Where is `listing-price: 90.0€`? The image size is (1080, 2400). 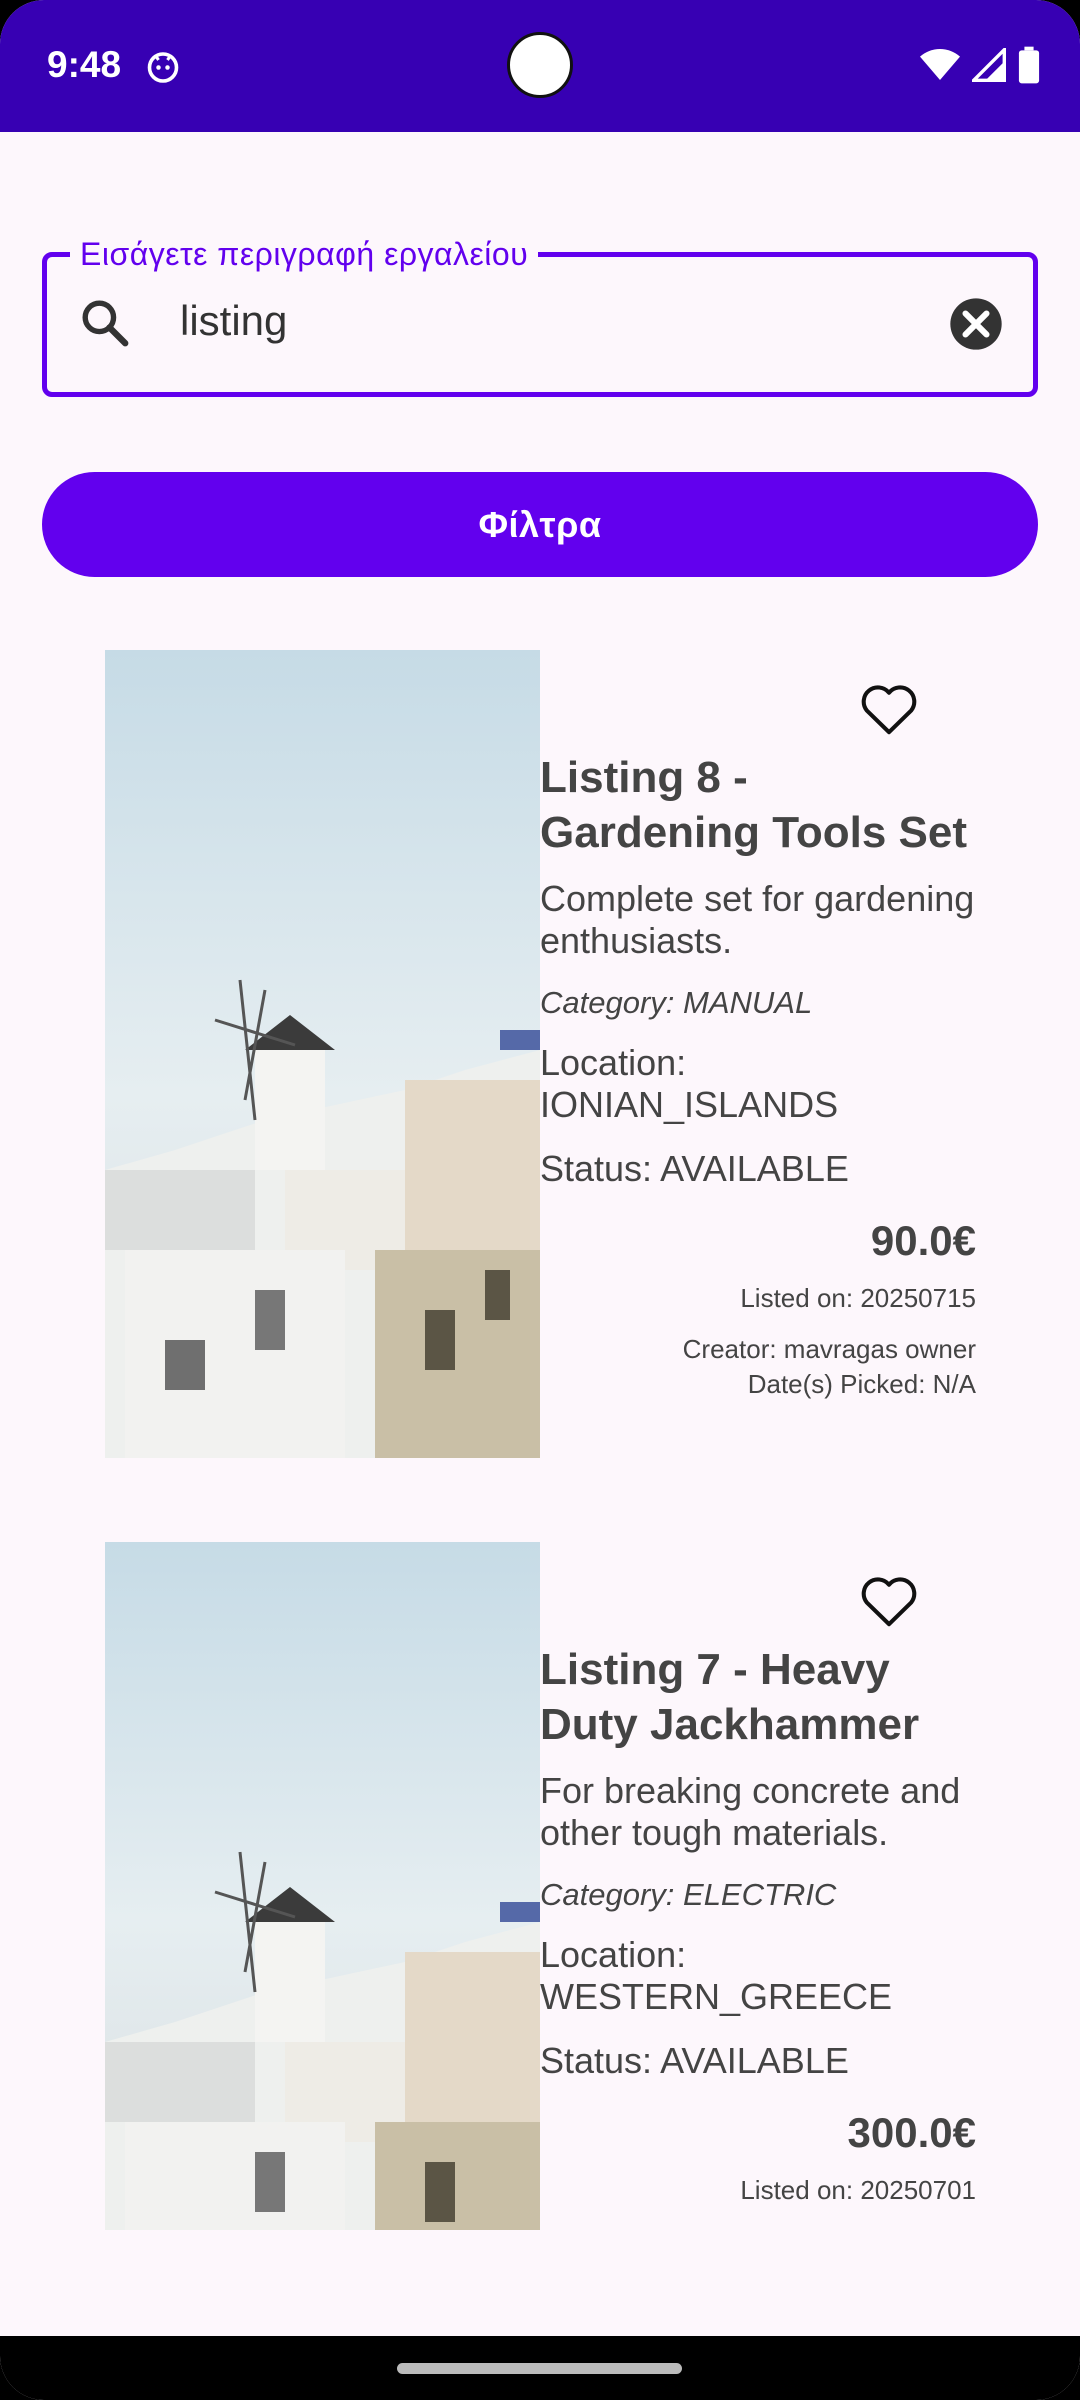
listing-price: 90.0€ is located at coordinates (923, 1240).